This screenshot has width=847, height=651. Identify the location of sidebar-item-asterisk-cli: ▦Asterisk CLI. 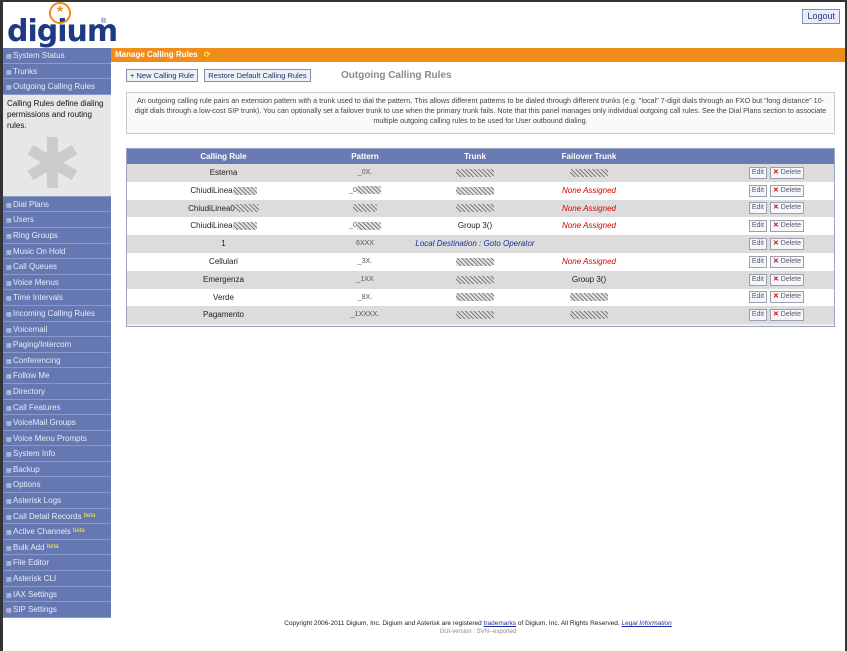
(57, 579).